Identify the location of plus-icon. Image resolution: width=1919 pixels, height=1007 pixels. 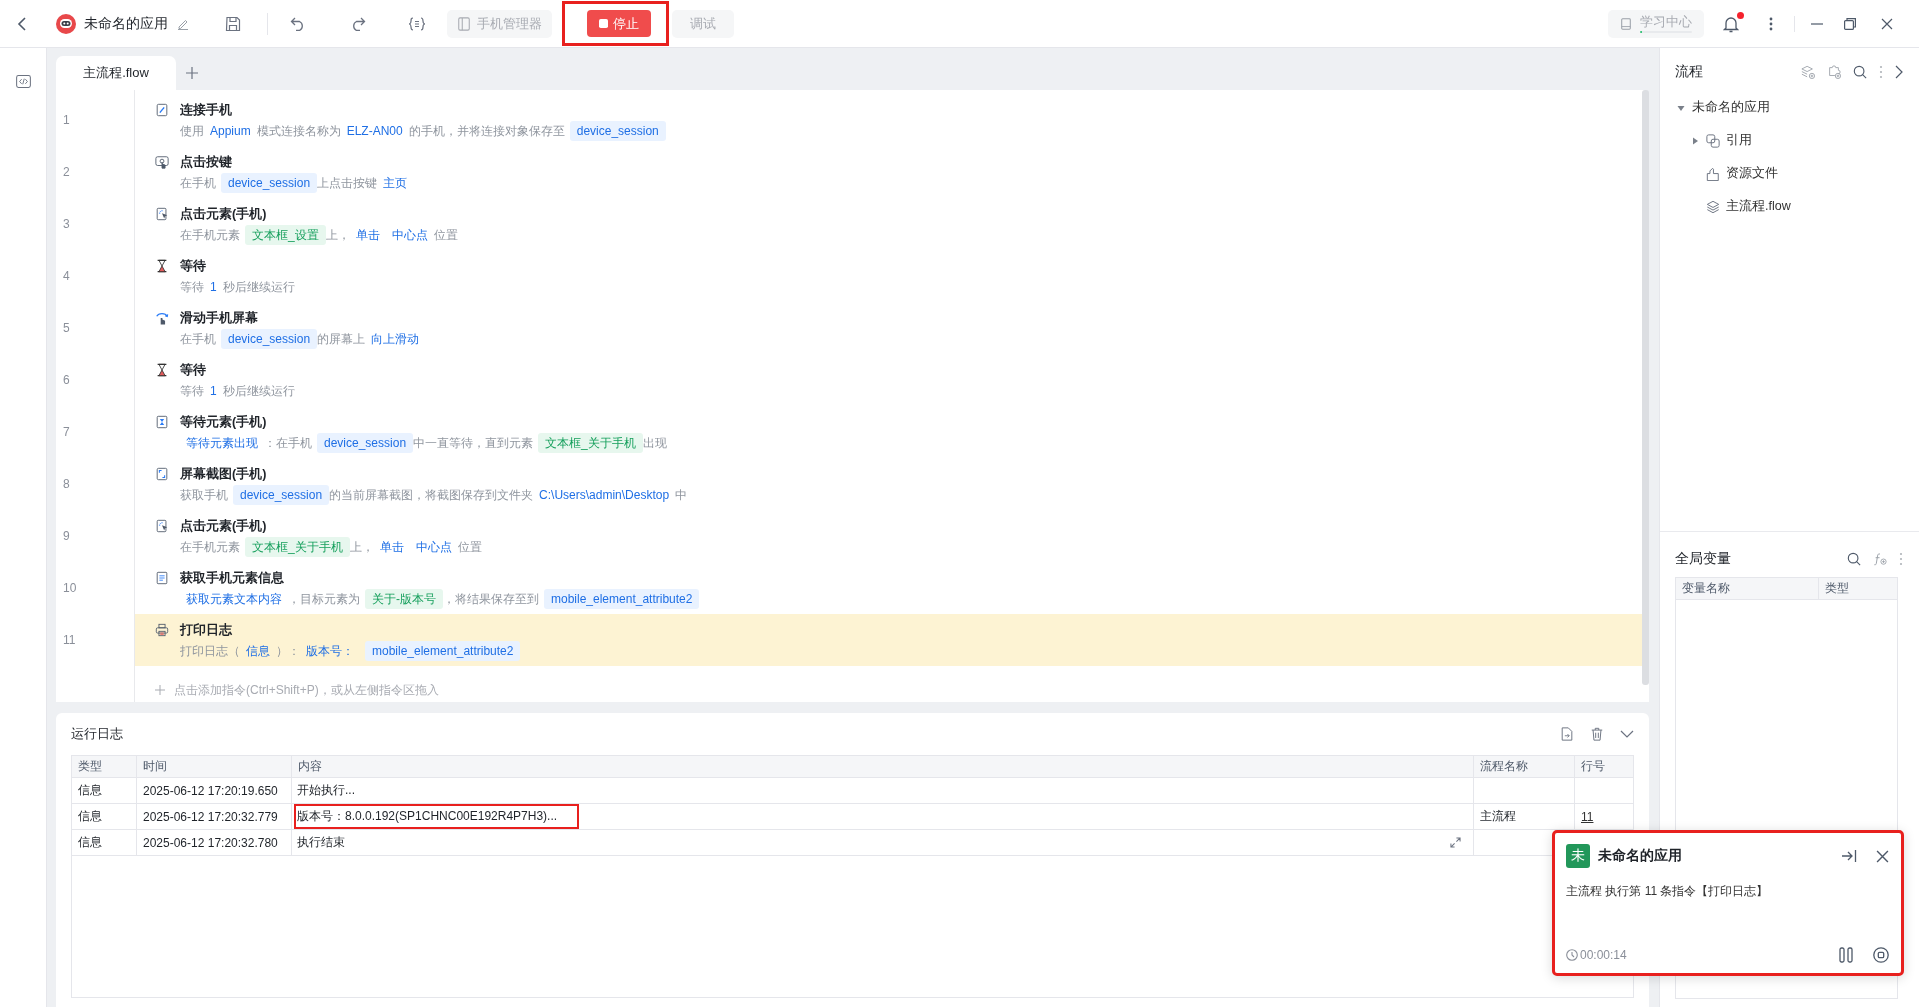
(160, 690).